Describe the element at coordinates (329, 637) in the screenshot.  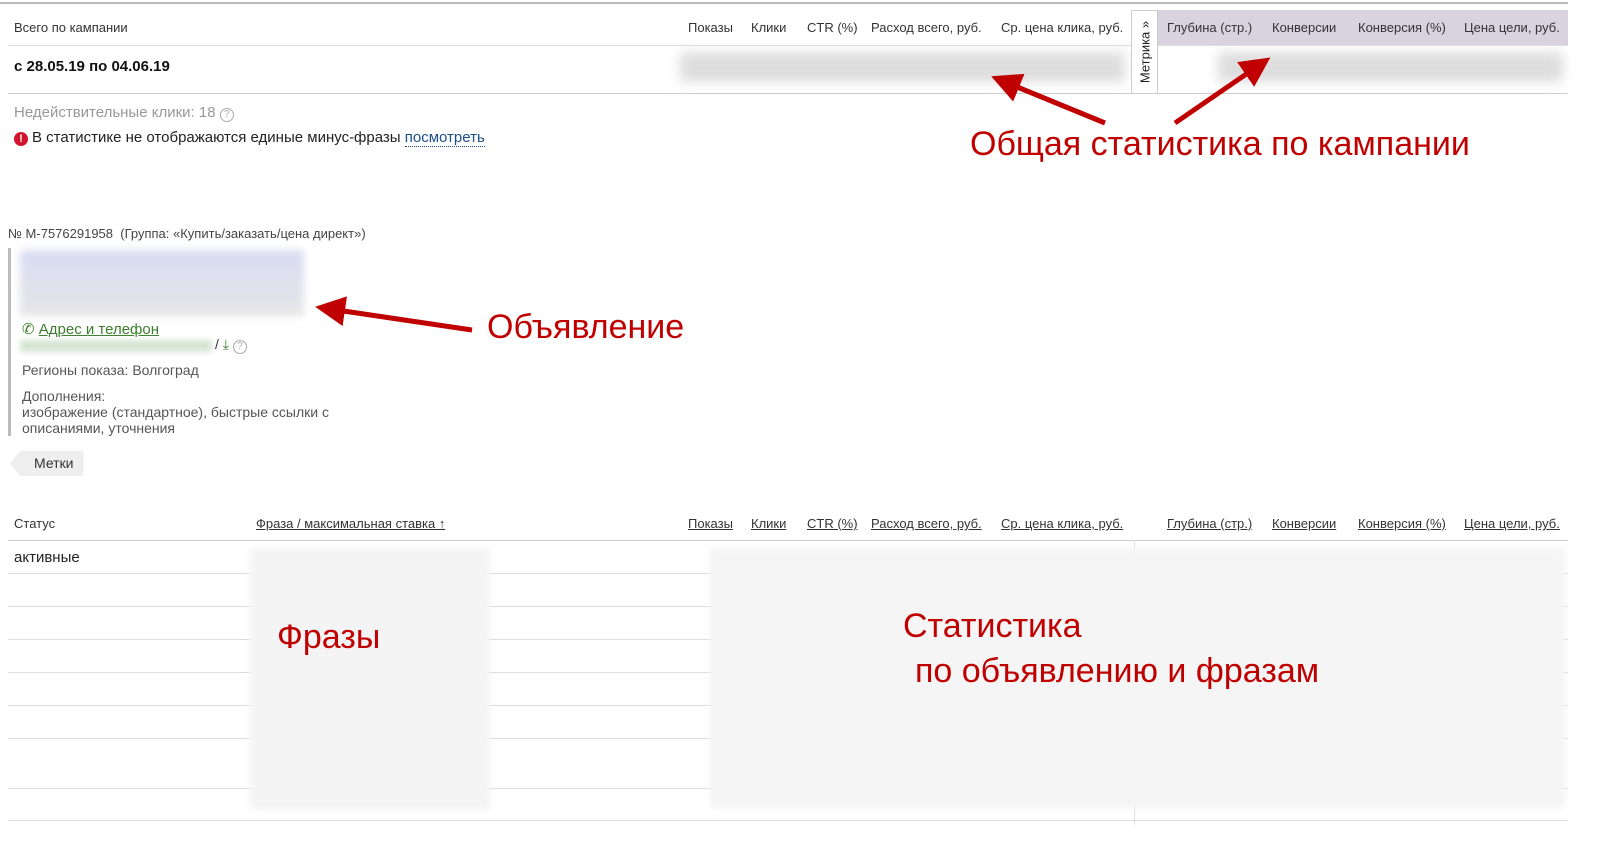
I see `annotation-phrases: Фразы` at that location.